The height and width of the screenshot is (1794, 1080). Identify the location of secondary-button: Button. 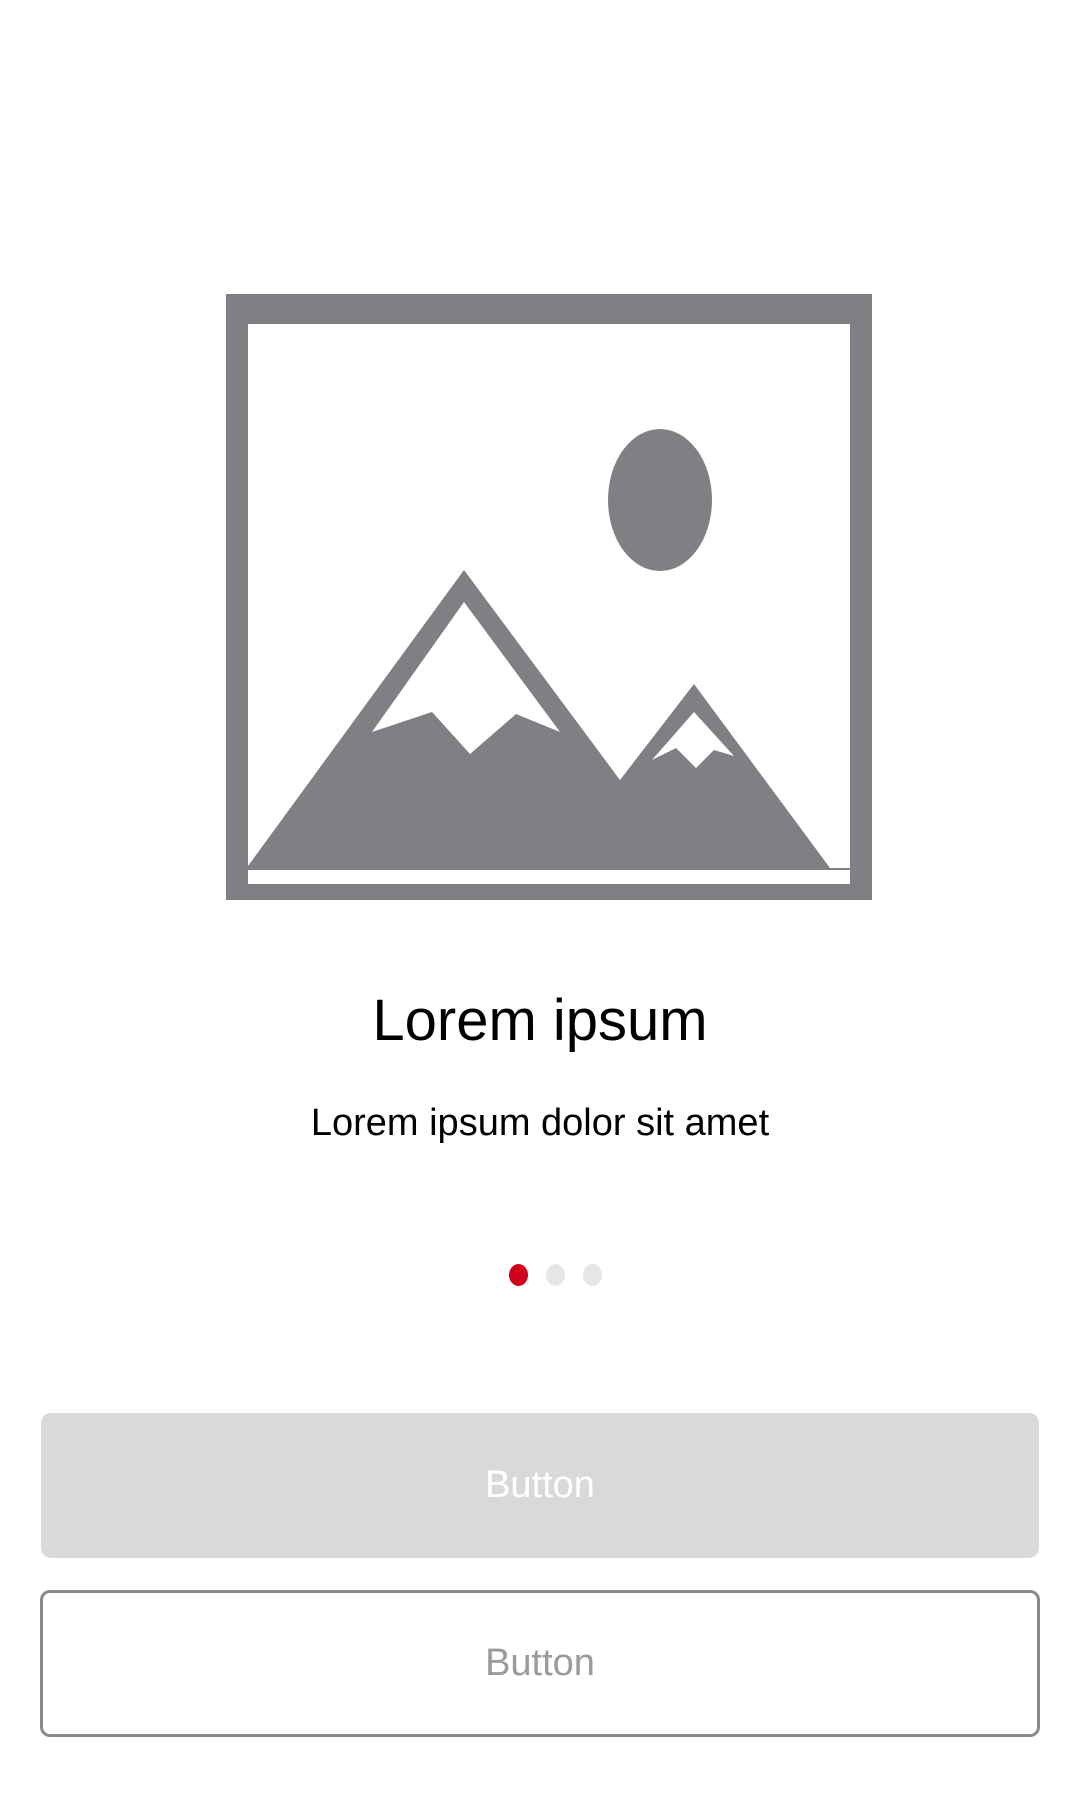
(540, 1663).